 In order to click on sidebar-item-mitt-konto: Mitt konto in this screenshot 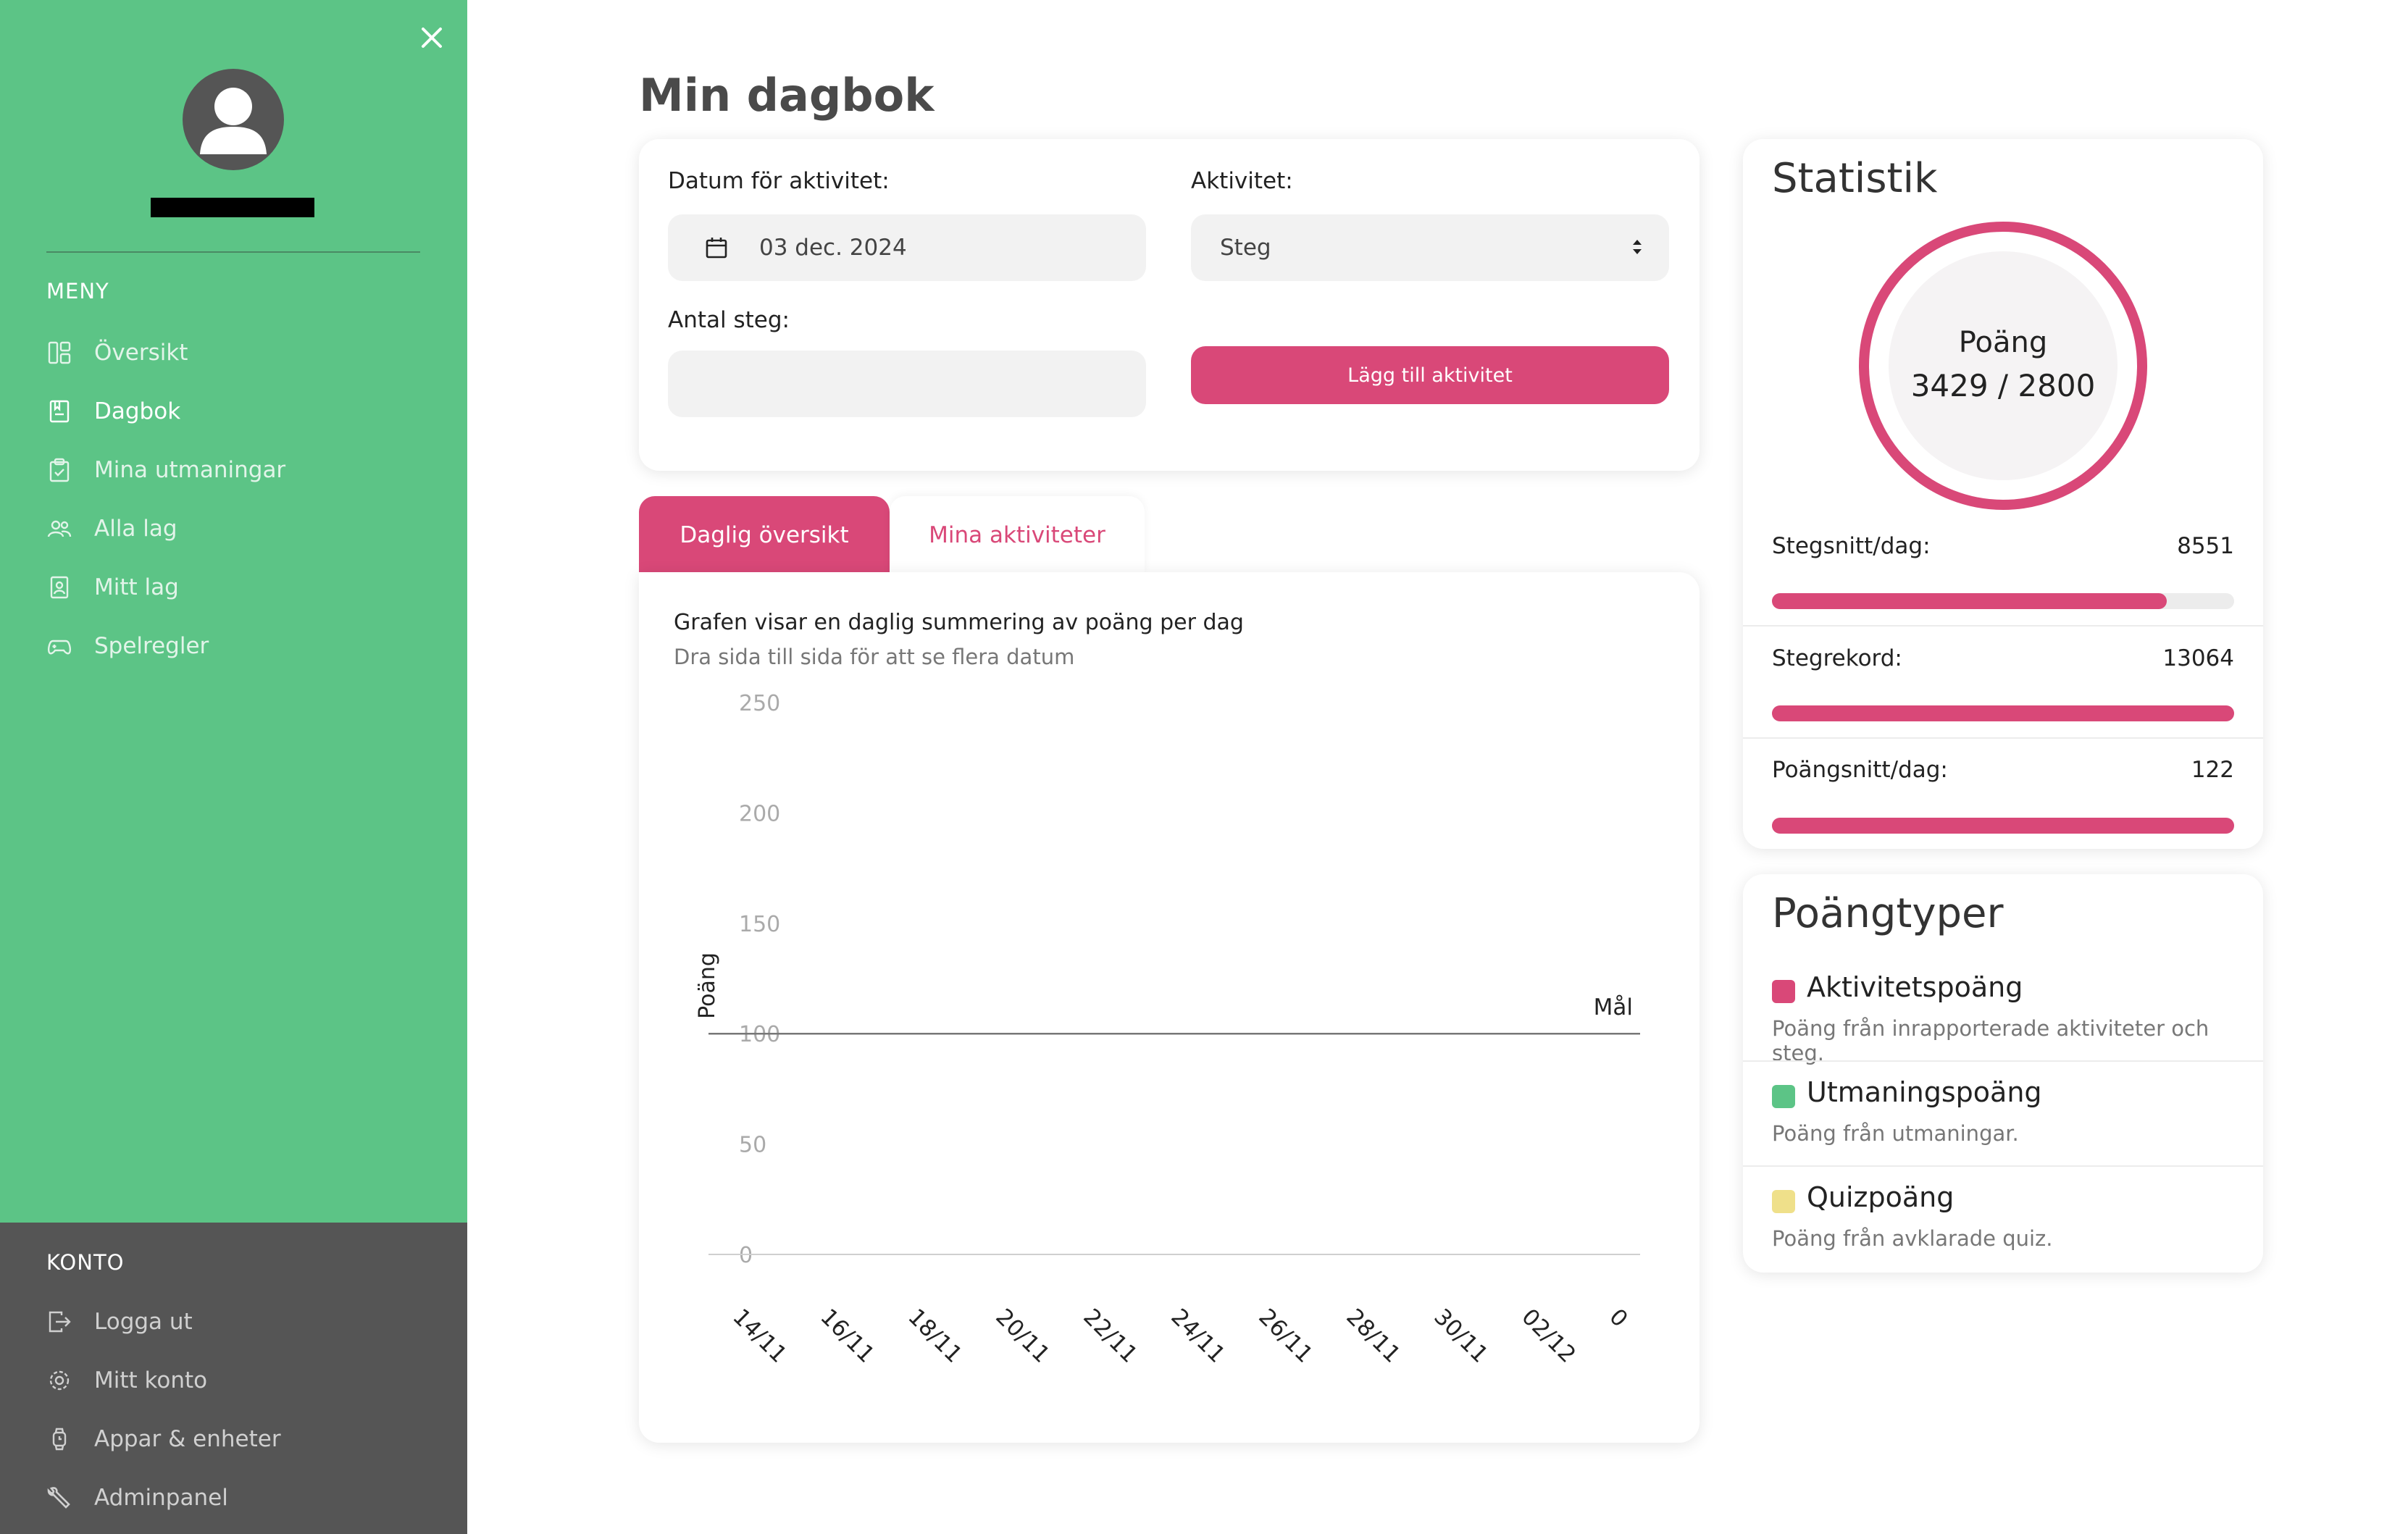, I will do `click(234, 1380)`.